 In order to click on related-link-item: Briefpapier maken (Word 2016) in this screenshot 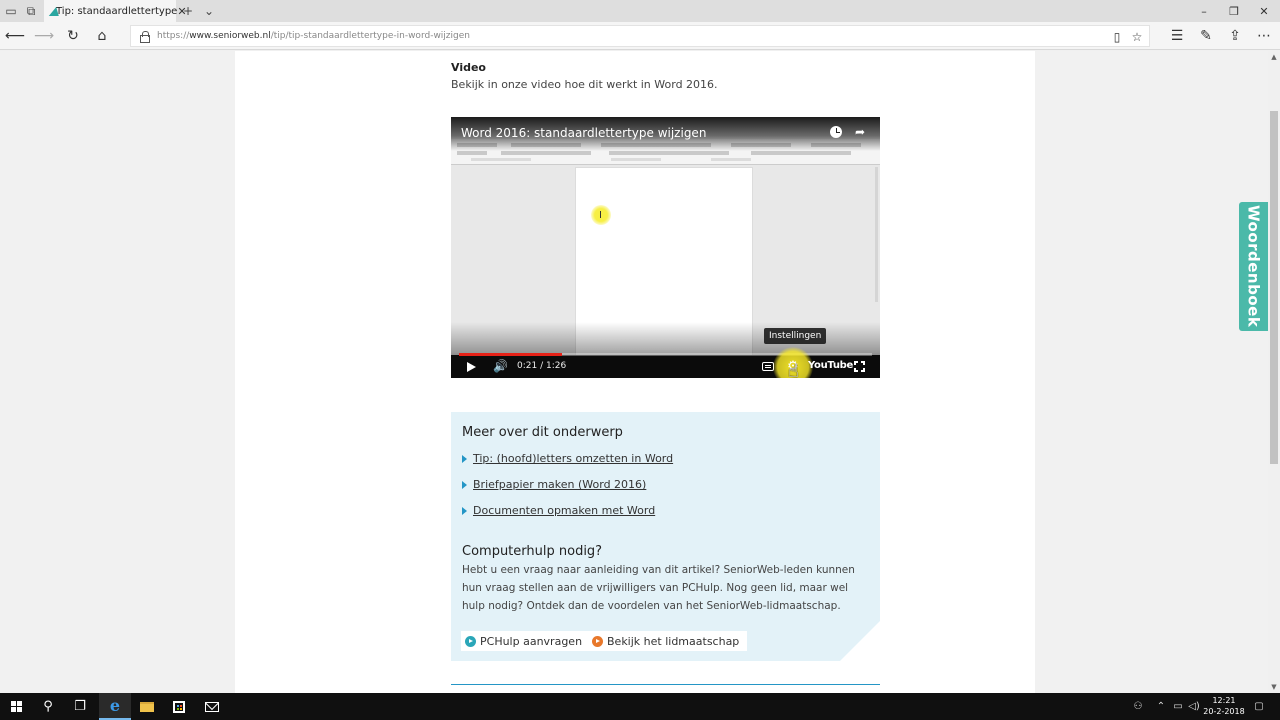, I will do `click(554, 484)`.